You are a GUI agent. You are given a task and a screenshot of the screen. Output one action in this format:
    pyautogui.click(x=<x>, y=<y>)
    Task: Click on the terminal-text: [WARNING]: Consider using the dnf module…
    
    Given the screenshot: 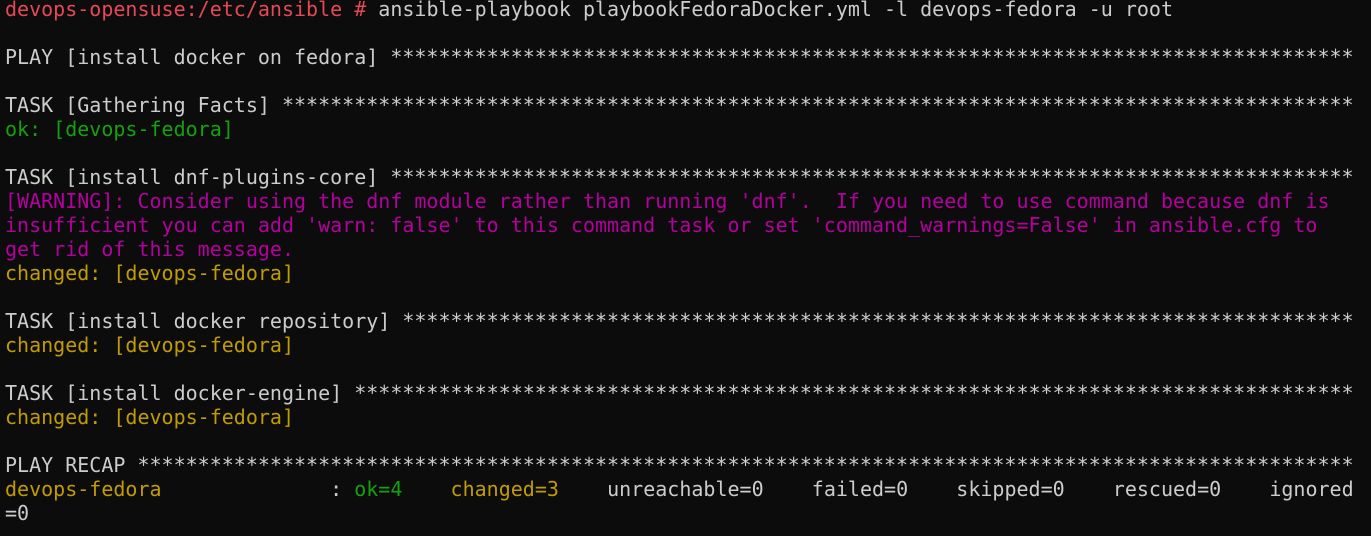 What is the action you would take?
    pyautogui.click(x=667, y=201)
    